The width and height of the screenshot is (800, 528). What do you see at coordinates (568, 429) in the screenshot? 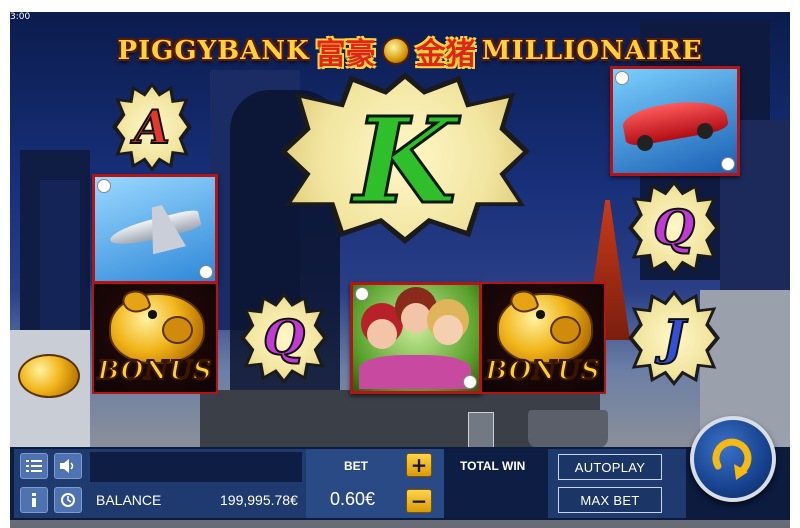
I see `bucket` at bounding box center [568, 429].